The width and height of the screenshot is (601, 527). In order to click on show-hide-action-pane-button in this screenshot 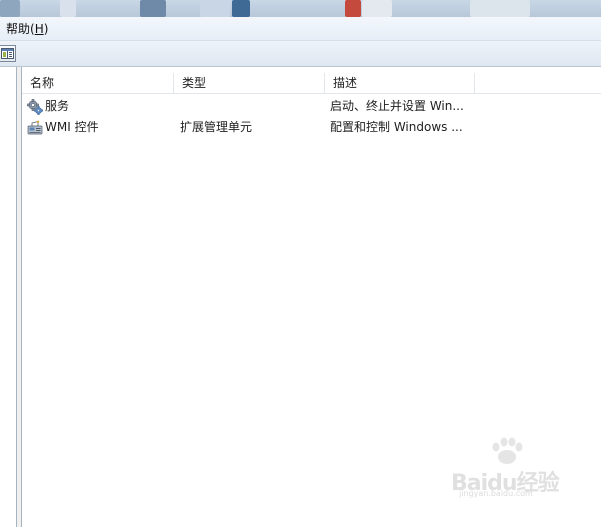, I will do `click(8, 53)`.